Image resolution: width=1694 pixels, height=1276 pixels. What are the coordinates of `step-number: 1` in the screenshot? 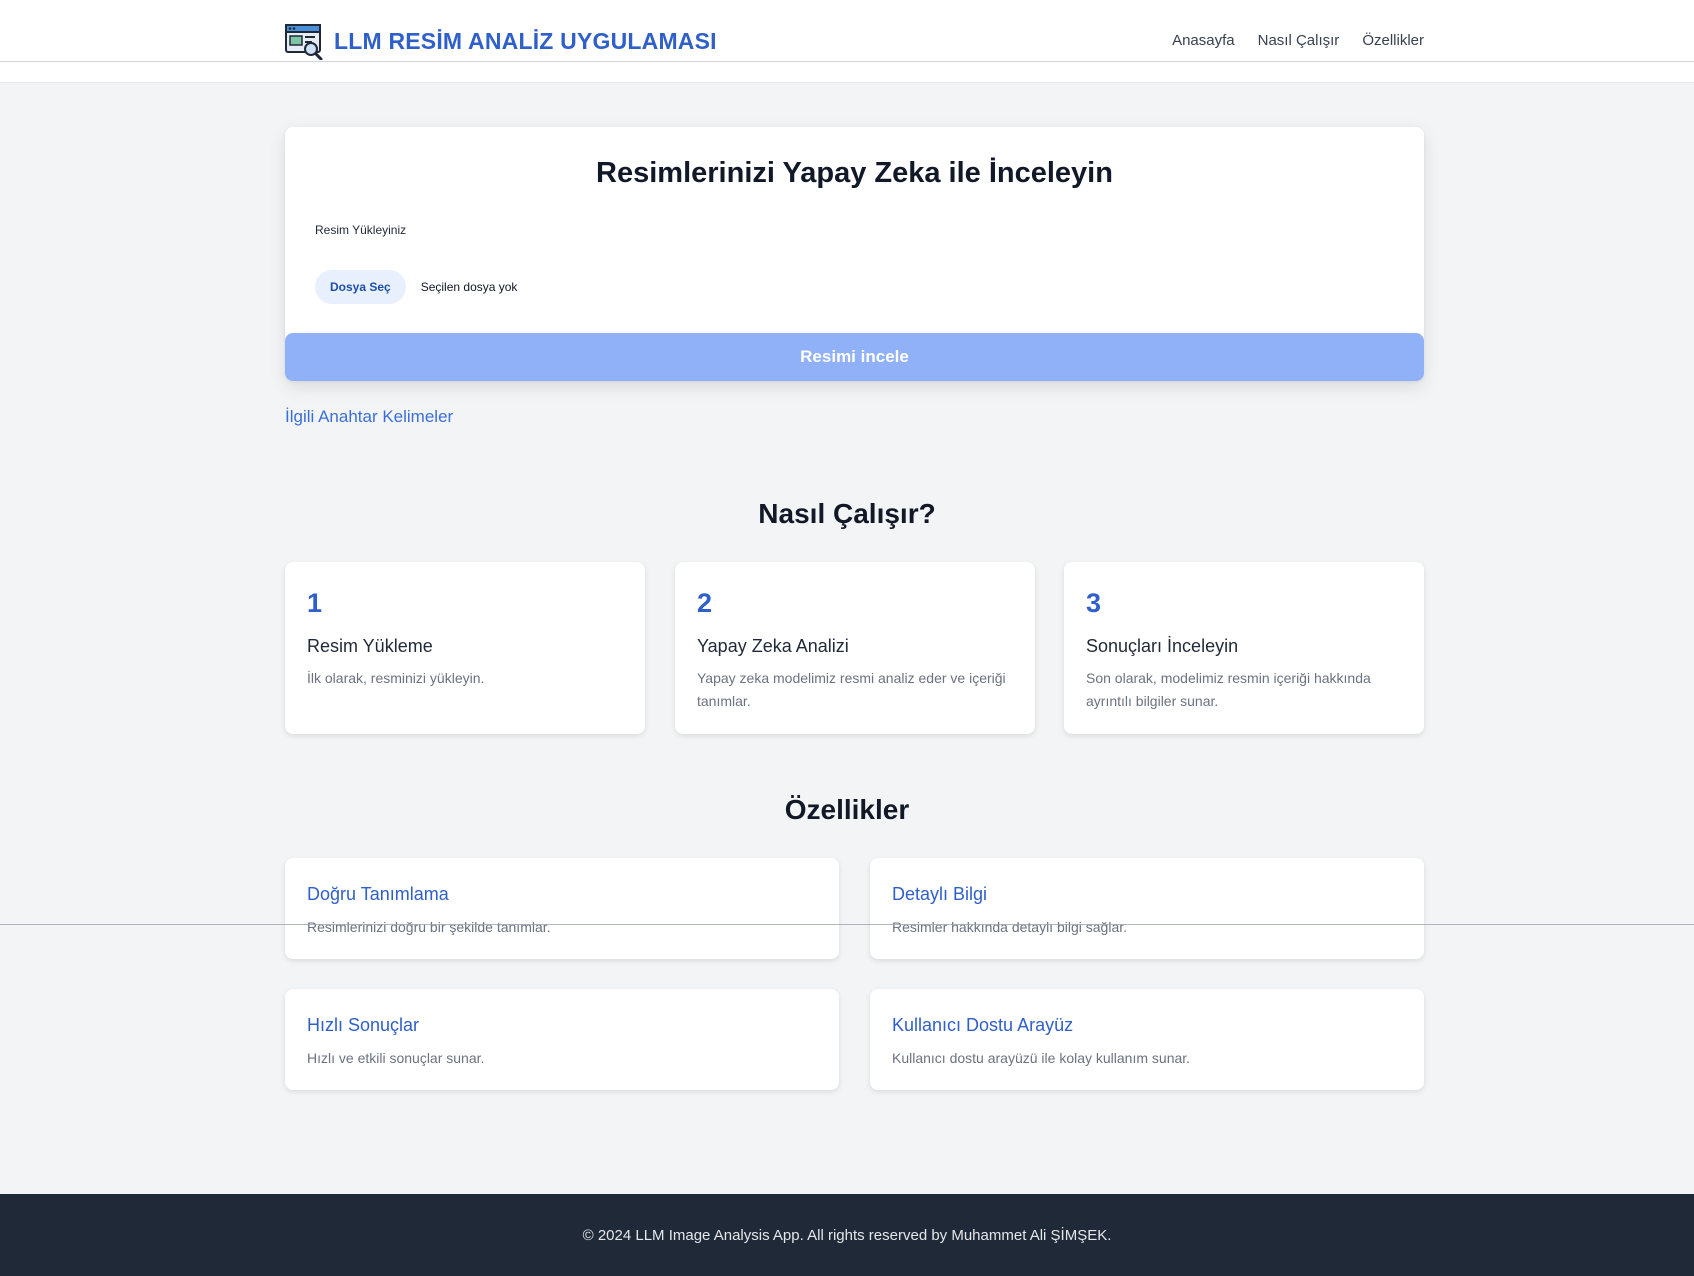 It's located at (315, 603).